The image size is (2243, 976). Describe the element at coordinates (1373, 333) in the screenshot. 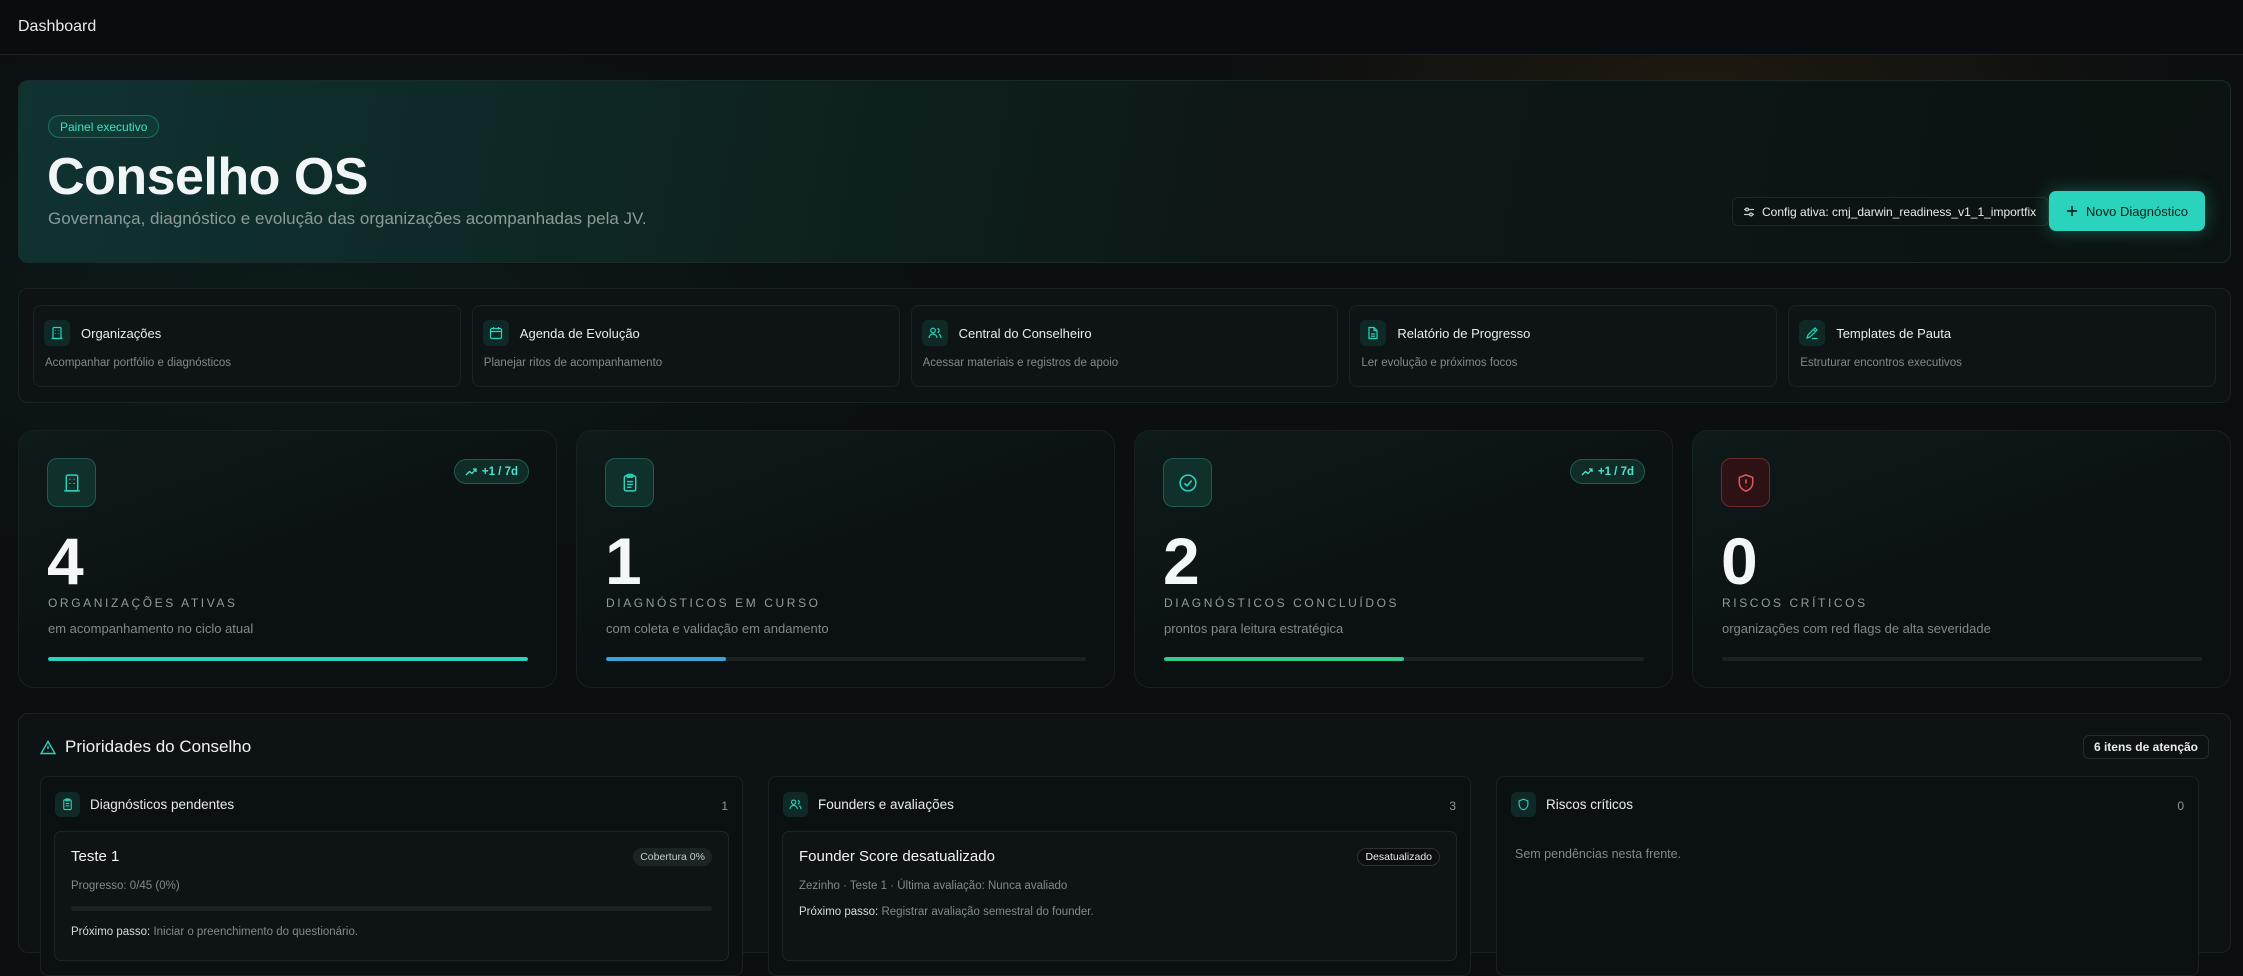

I see `file-icon` at that location.